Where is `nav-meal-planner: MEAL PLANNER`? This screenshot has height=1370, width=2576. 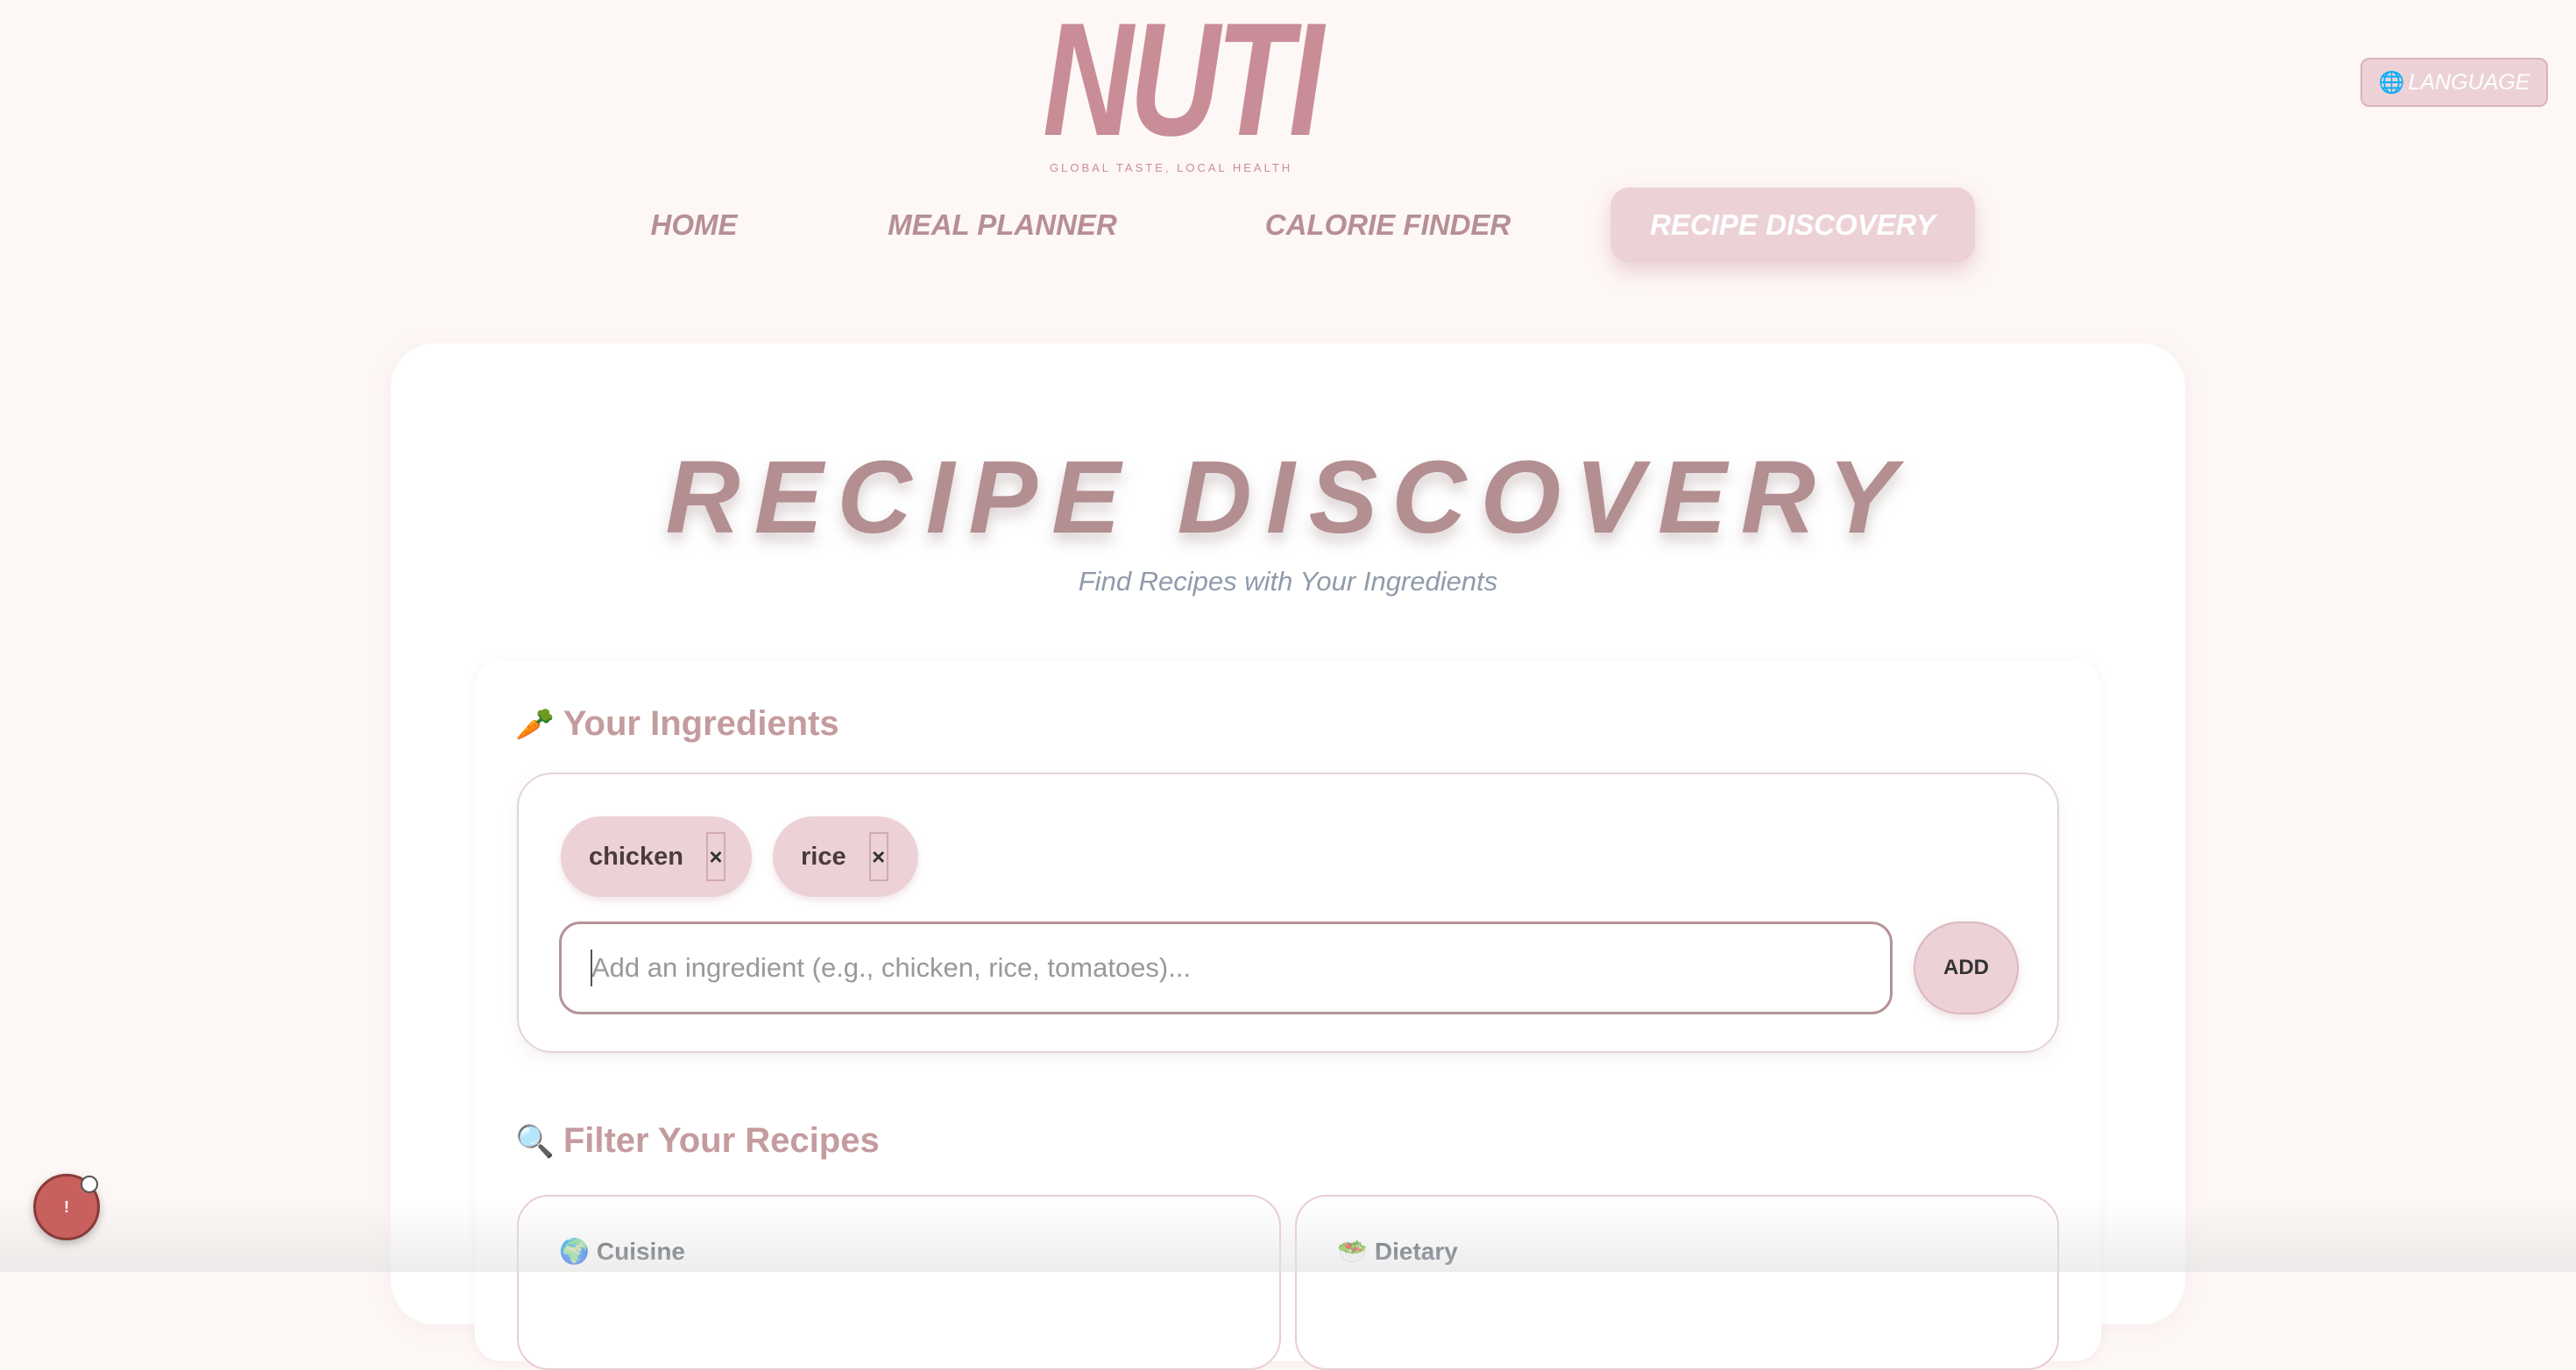 nav-meal-planner: MEAL PLANNER is located at coordinates (1002, 225).